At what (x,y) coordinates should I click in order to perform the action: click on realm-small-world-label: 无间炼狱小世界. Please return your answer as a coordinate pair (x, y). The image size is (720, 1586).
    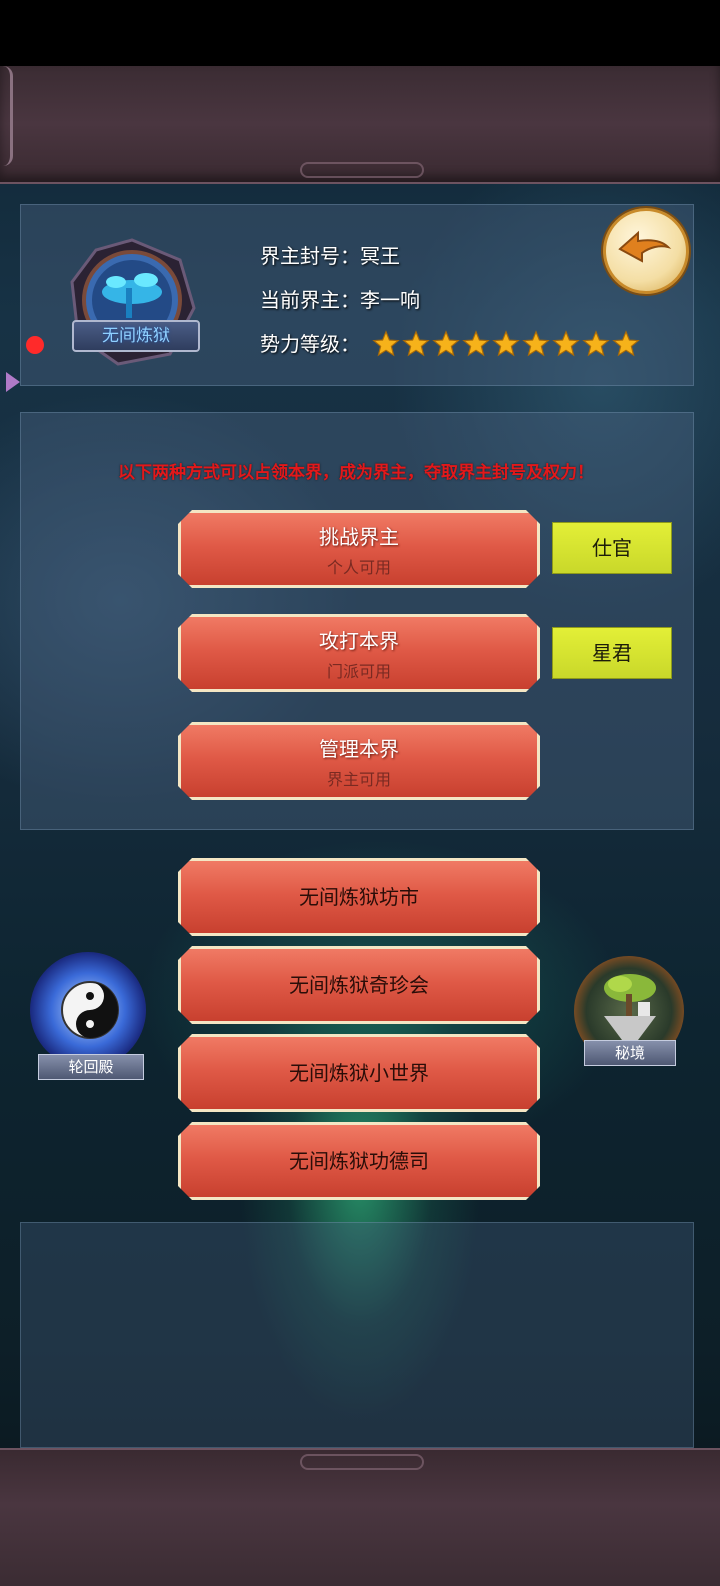
    Looking at the image, I should click on (359, 1073).